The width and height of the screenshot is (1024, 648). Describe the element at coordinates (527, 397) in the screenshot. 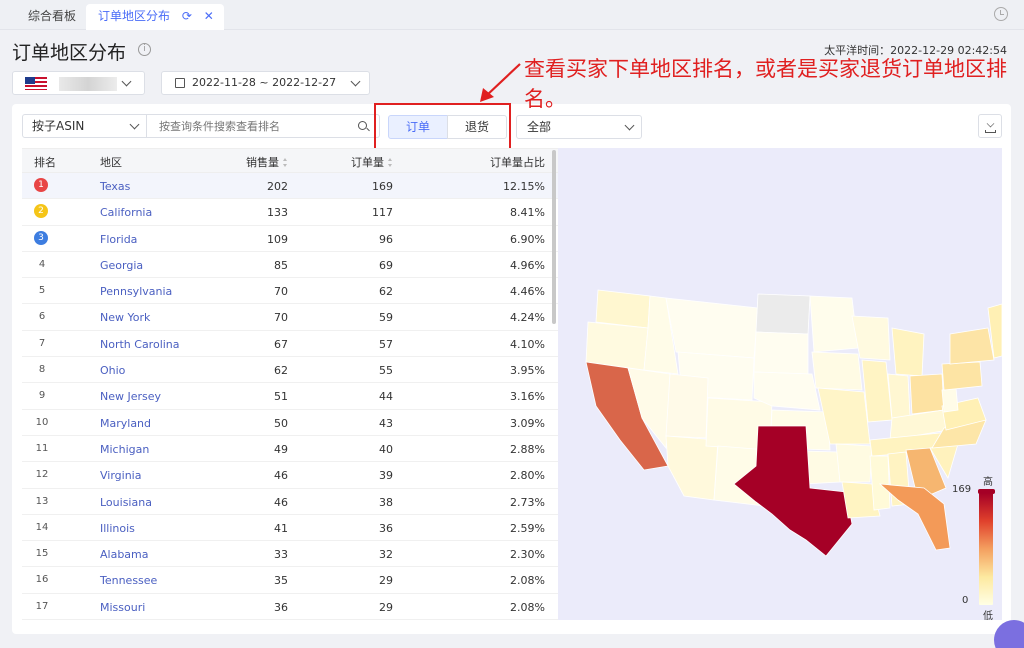

I see `share-cell: 3.16%` at that location.